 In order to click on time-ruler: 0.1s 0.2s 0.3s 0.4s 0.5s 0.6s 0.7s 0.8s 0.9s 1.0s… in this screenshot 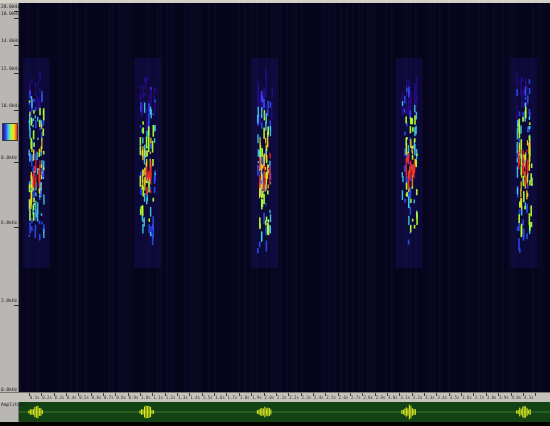, I will do `click(275, 397)`.